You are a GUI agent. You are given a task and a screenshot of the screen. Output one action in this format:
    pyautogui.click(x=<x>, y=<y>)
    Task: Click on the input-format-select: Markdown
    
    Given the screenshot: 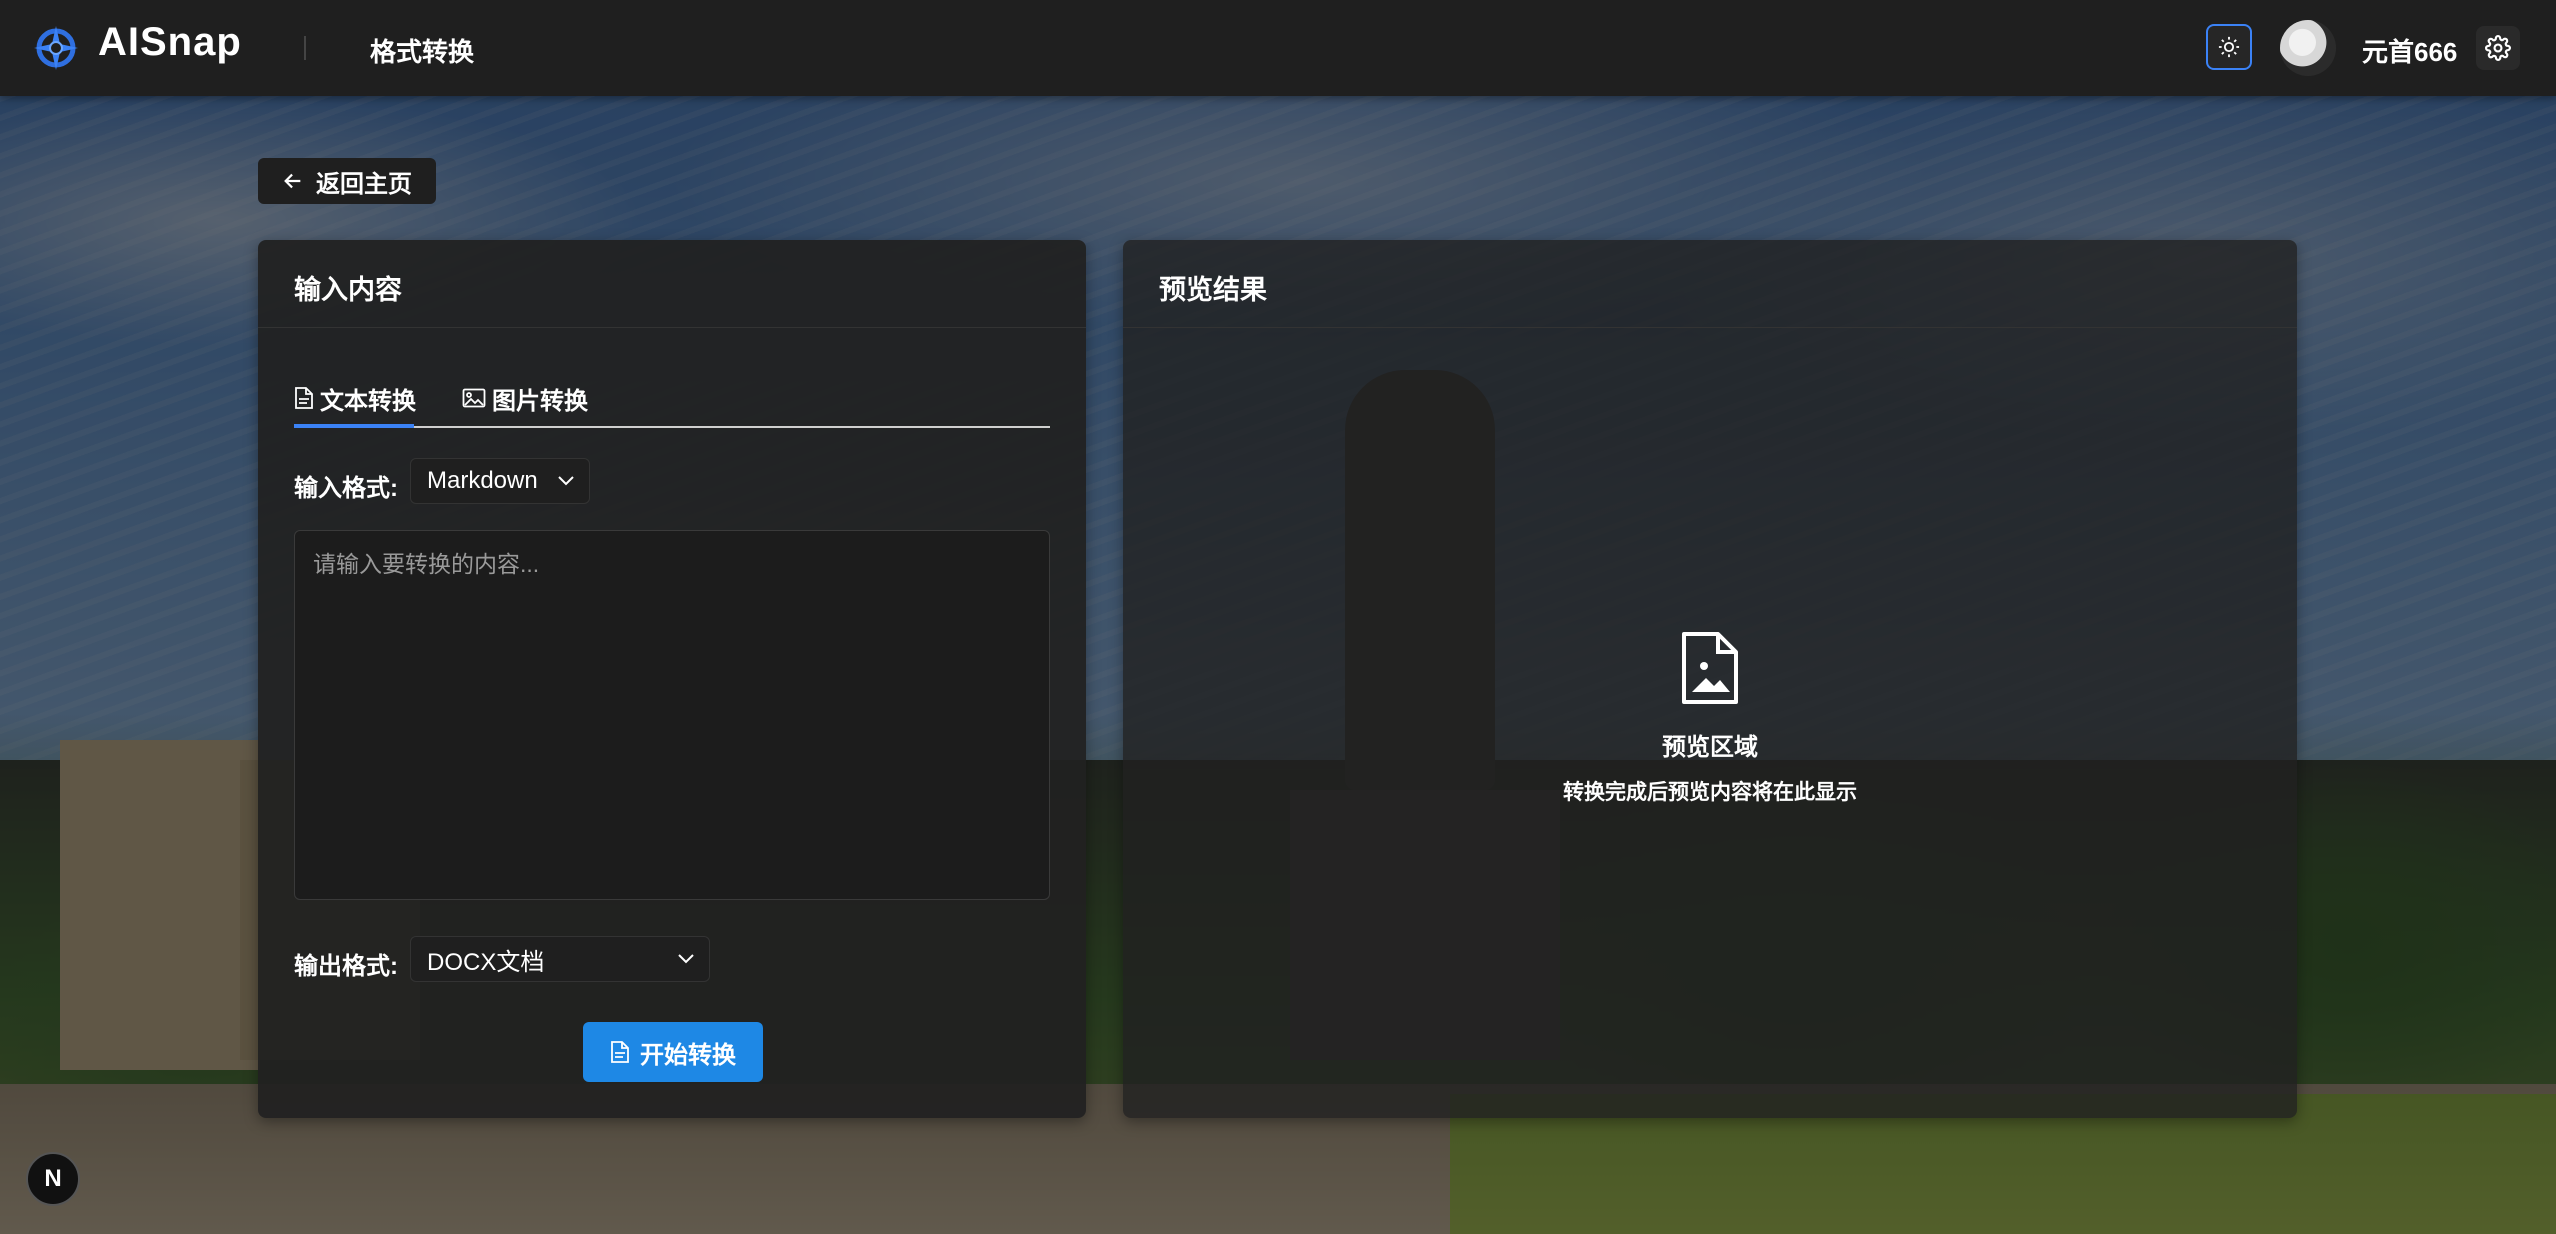 What is the action you would take?
    pyautogui.click(x=500, y=481)
    